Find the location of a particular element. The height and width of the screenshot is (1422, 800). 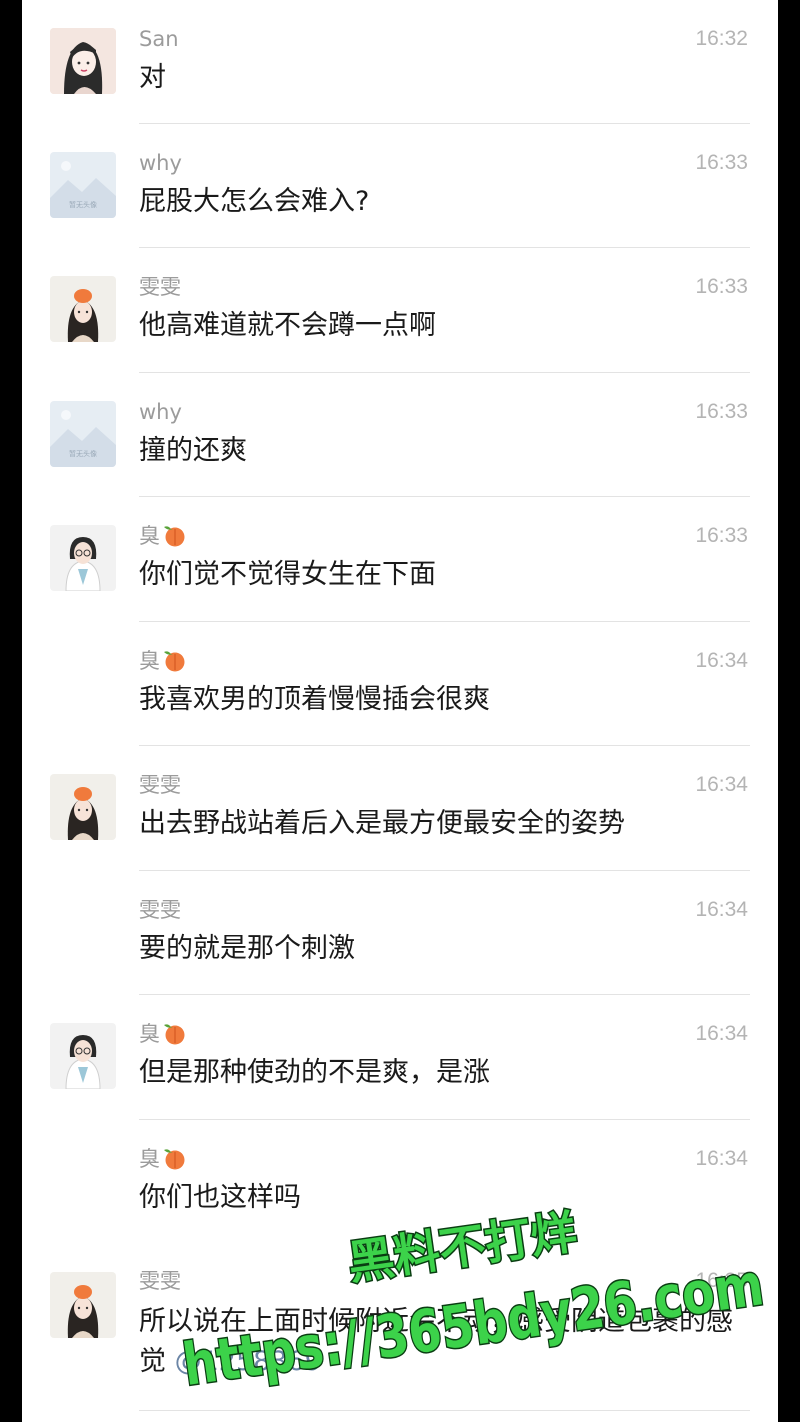

mention-link: @1258369 is located at coordinates (248, 1361).